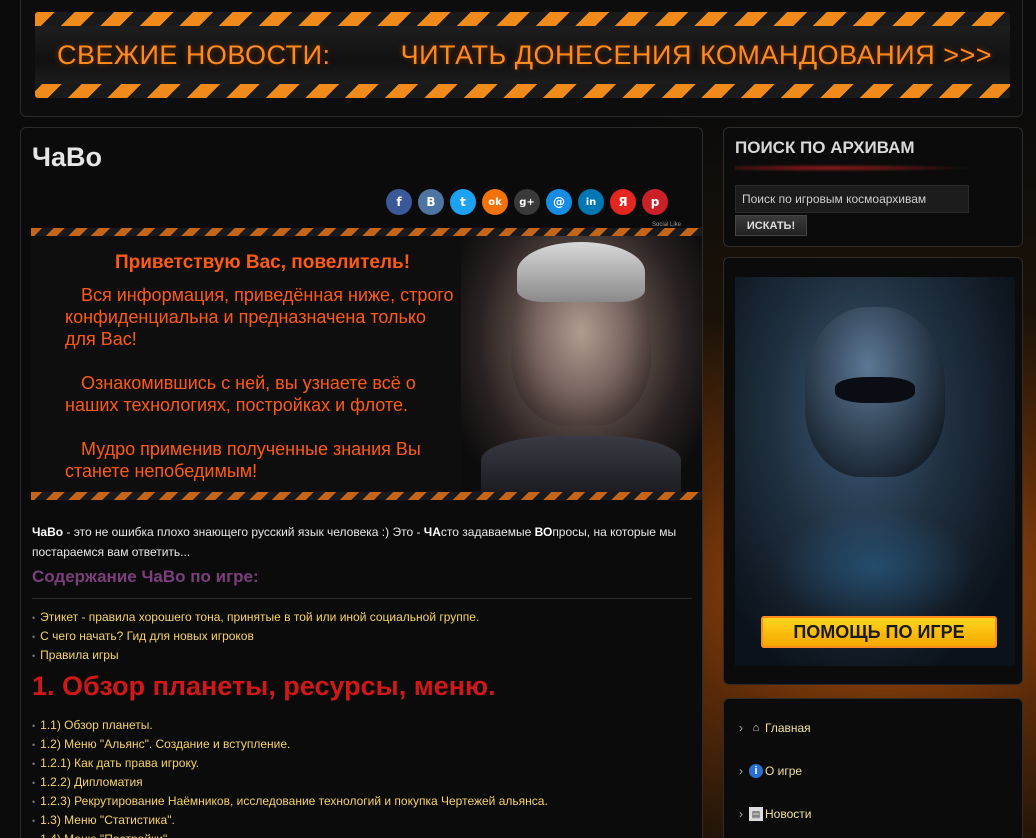 This screenshot has width=1036, height=838. Describe the element at coordinates (855, 168) in the screenshot. I see `title-glow` at that location.